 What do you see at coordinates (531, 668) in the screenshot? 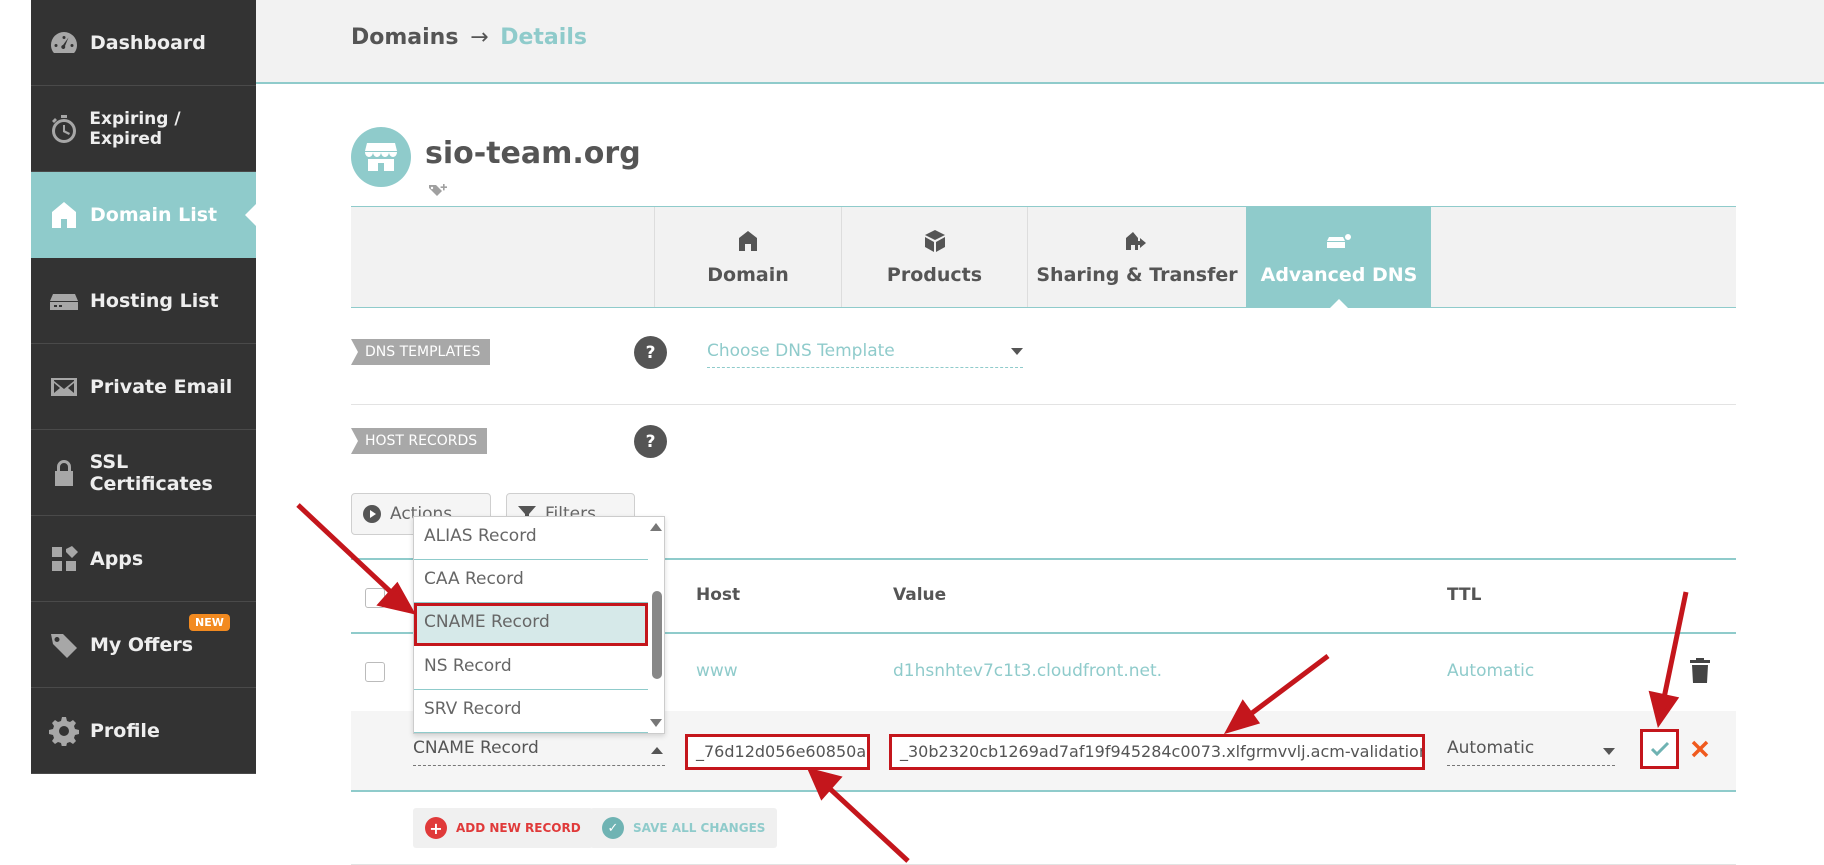
I see `dropdown-option: NS Record` at bounding box center [531, 668].